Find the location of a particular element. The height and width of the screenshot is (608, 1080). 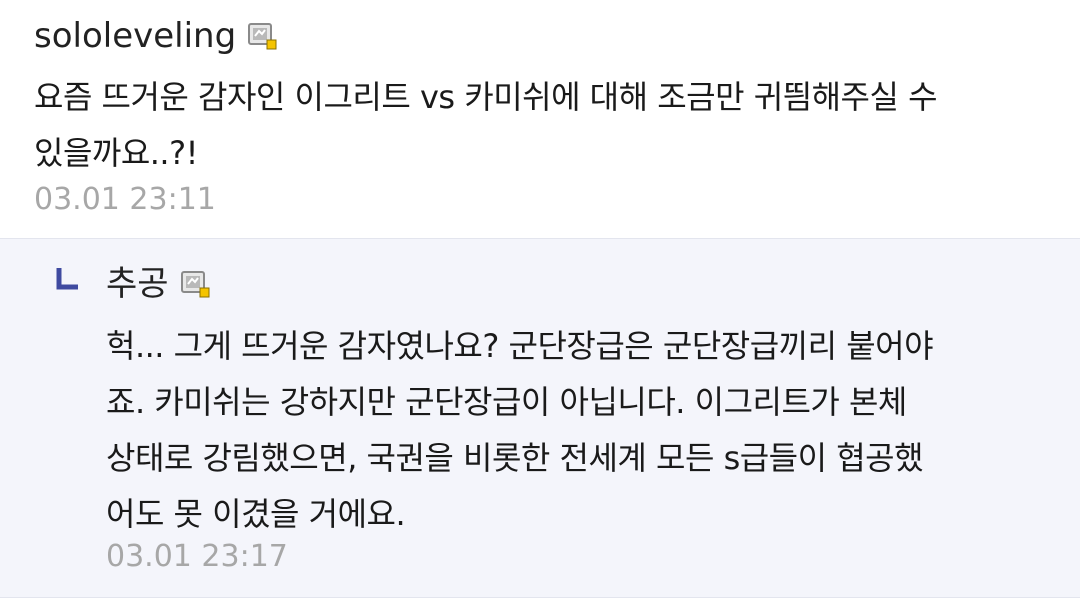

comment-timestamp: 03.01 23:11 is located at coordinates (125, 199).